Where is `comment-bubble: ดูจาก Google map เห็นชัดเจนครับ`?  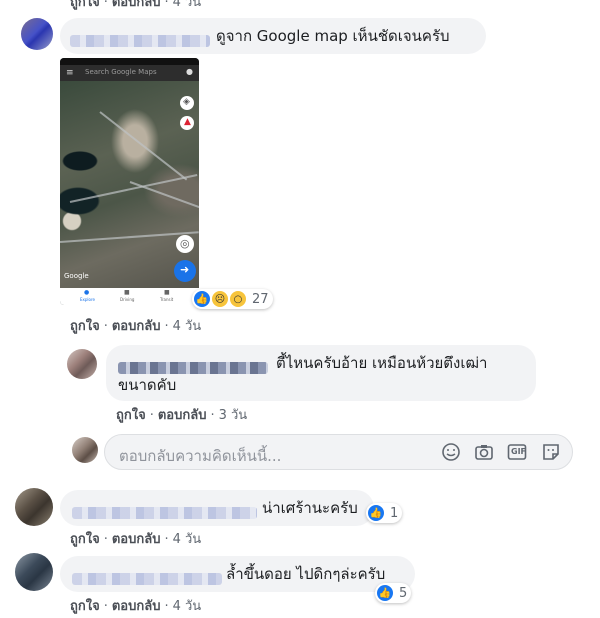 comment-bubble: ดูจาก Google map เห็นชัดเจนครับ is located at coordinates (273, 36).